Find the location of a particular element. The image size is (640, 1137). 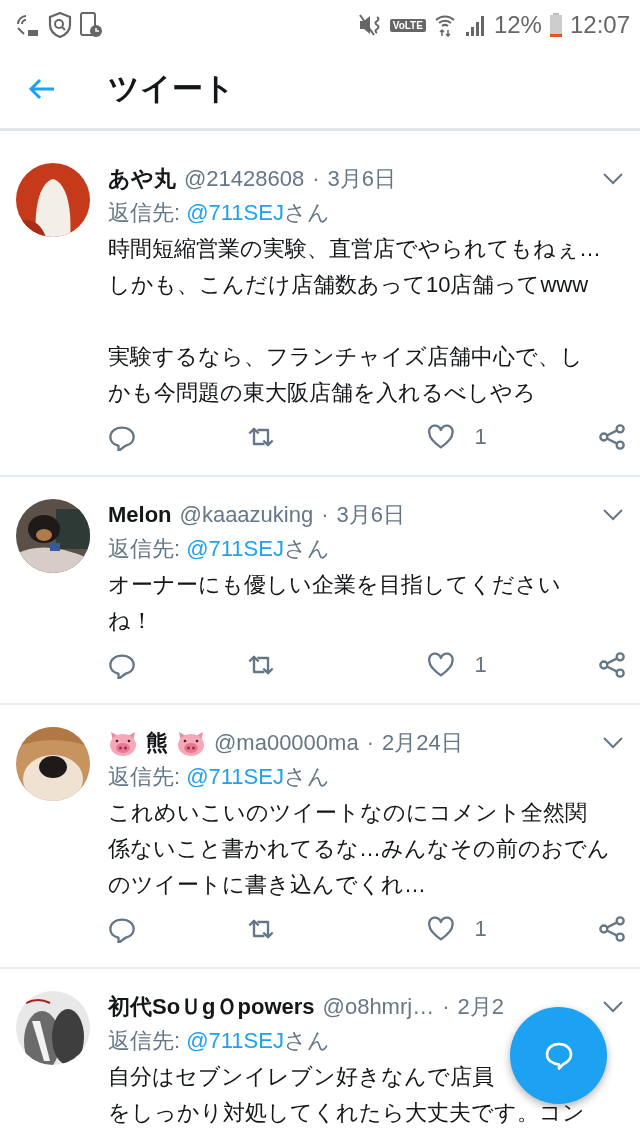

compose-button is located at coordinates (558, 1055).